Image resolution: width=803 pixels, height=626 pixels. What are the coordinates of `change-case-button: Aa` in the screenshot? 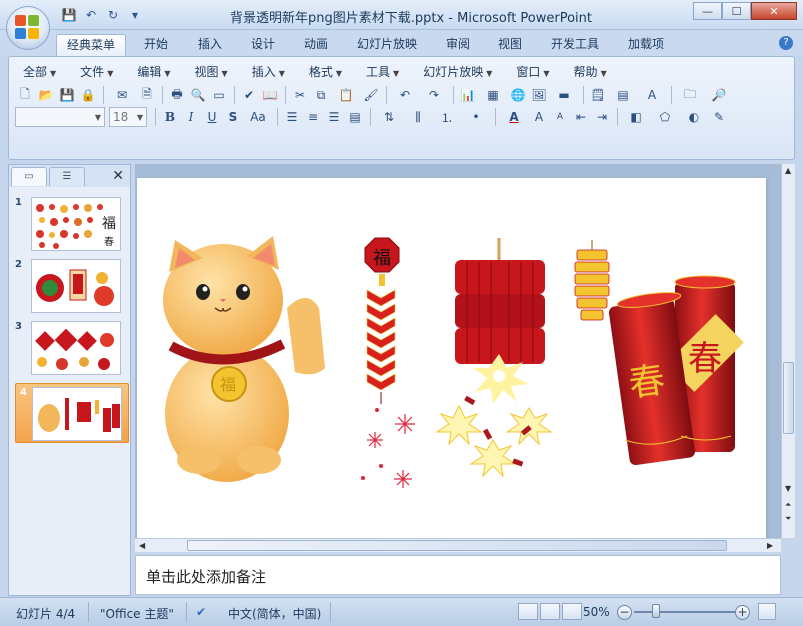 It's located at (258, 117).